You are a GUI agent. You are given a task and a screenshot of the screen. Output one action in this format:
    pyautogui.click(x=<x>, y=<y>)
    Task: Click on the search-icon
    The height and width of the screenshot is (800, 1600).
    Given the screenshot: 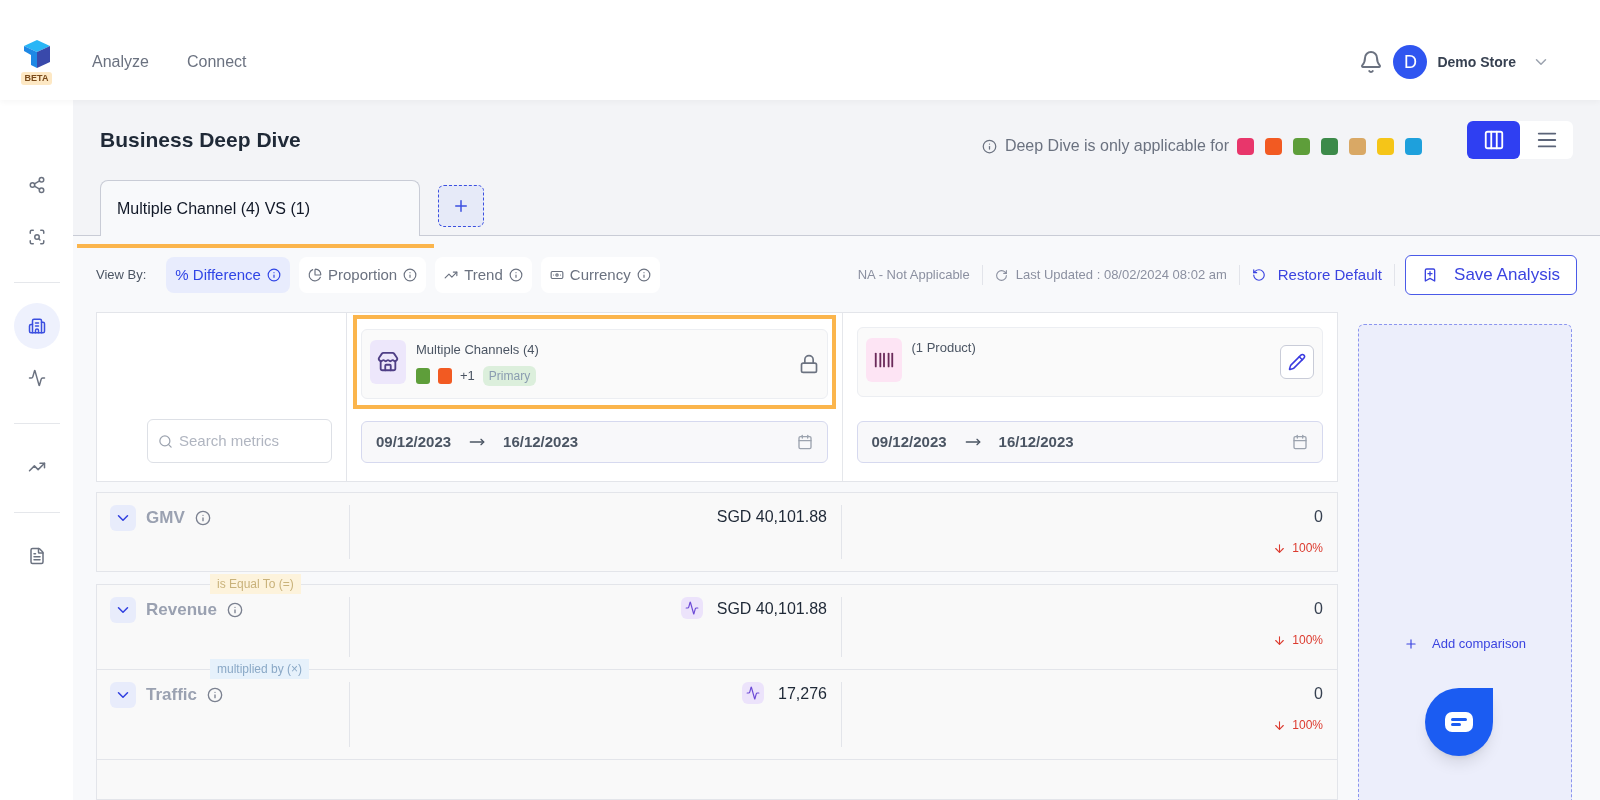 What is the action you would take?
    pyautogui.click(x=165, y=441)
    